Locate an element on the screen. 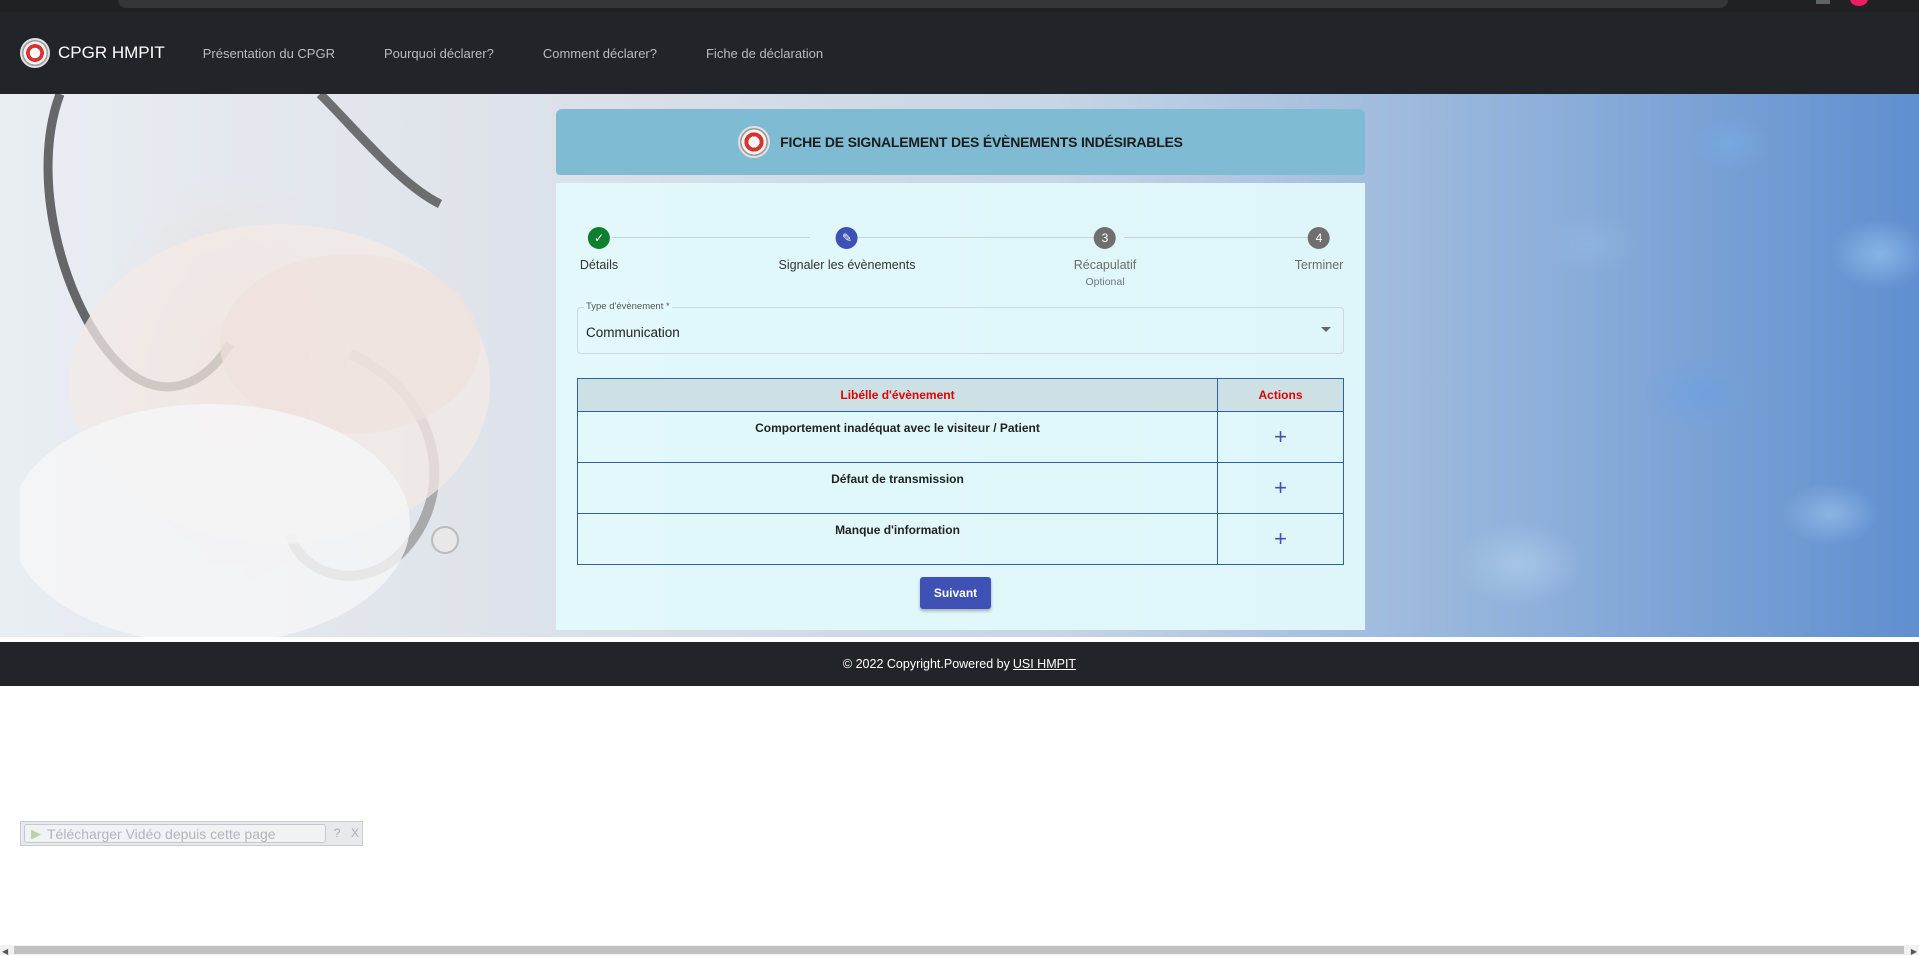 The width and height of the screenshot is (1919, 956). play-icon: ▶ is located at coordinates (36, 833).